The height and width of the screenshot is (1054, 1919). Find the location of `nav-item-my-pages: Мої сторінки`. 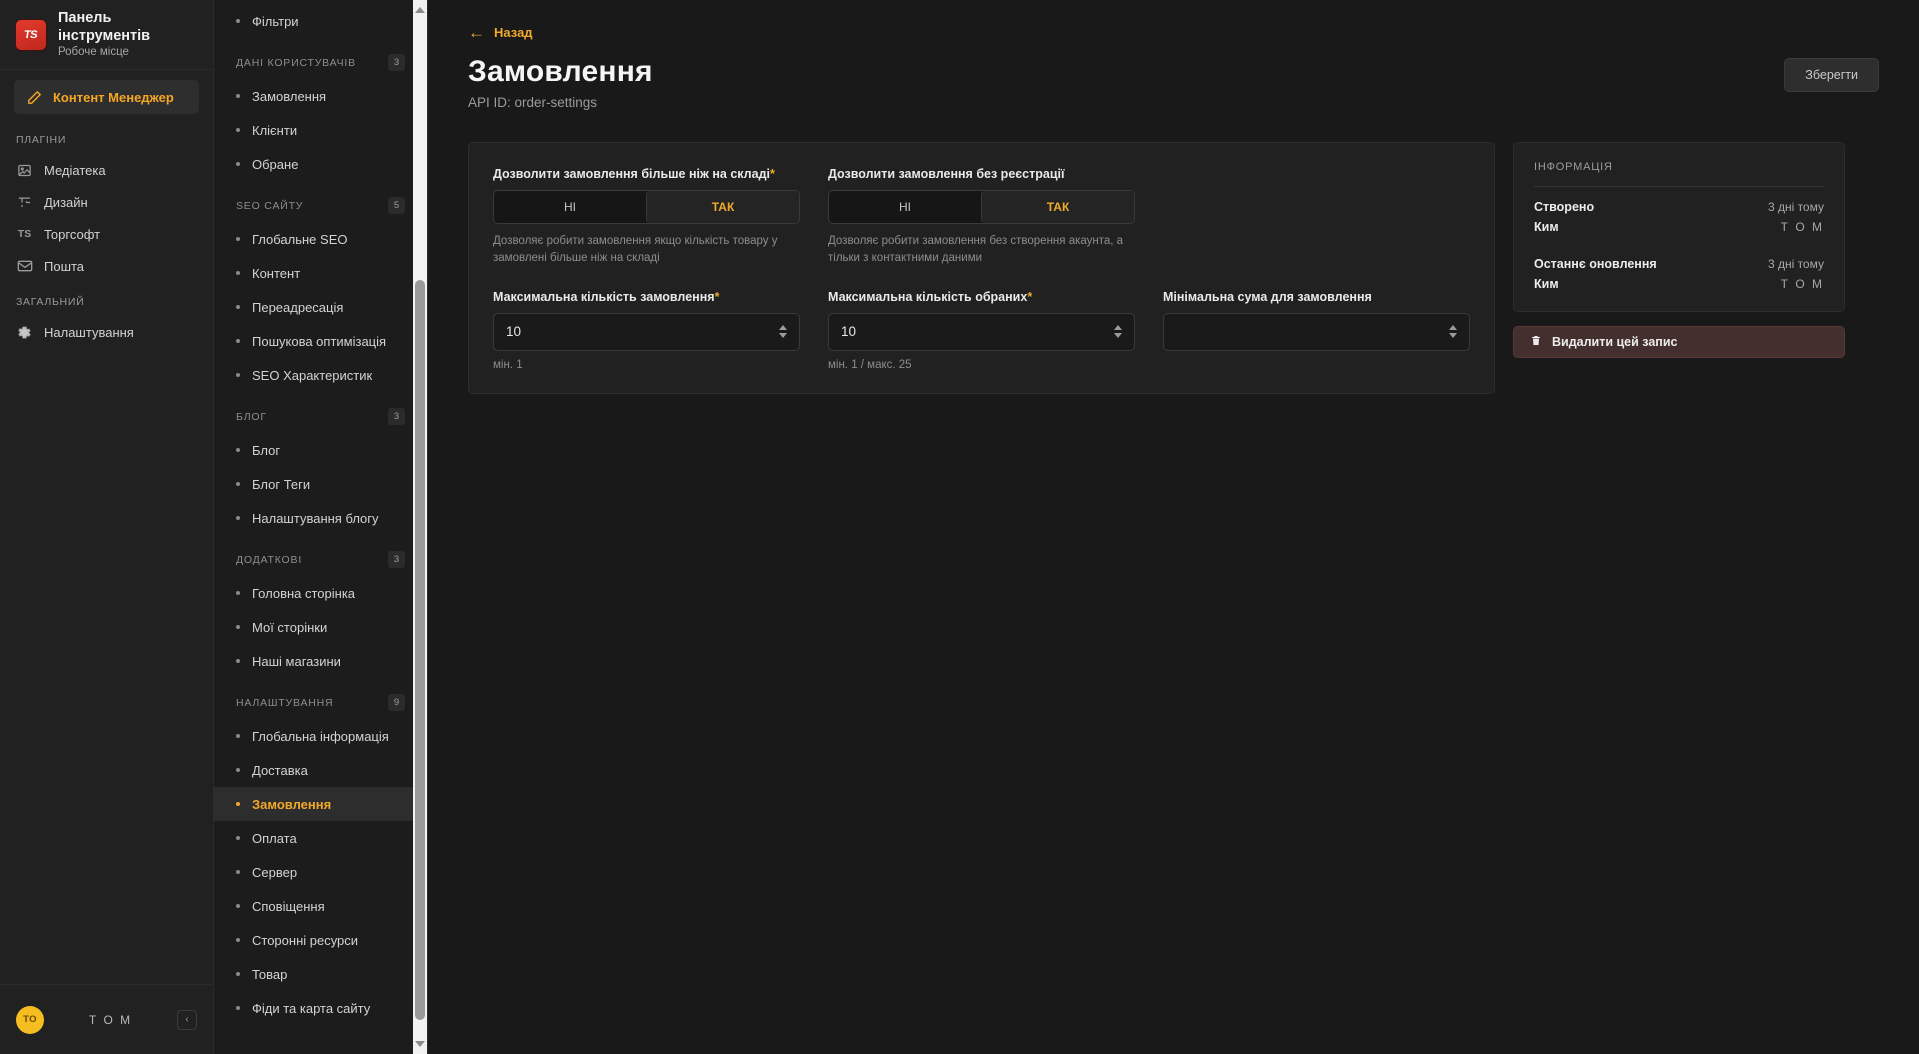

nav-item-my-pages: Мої сторінки is located at coordinates (320, 627).